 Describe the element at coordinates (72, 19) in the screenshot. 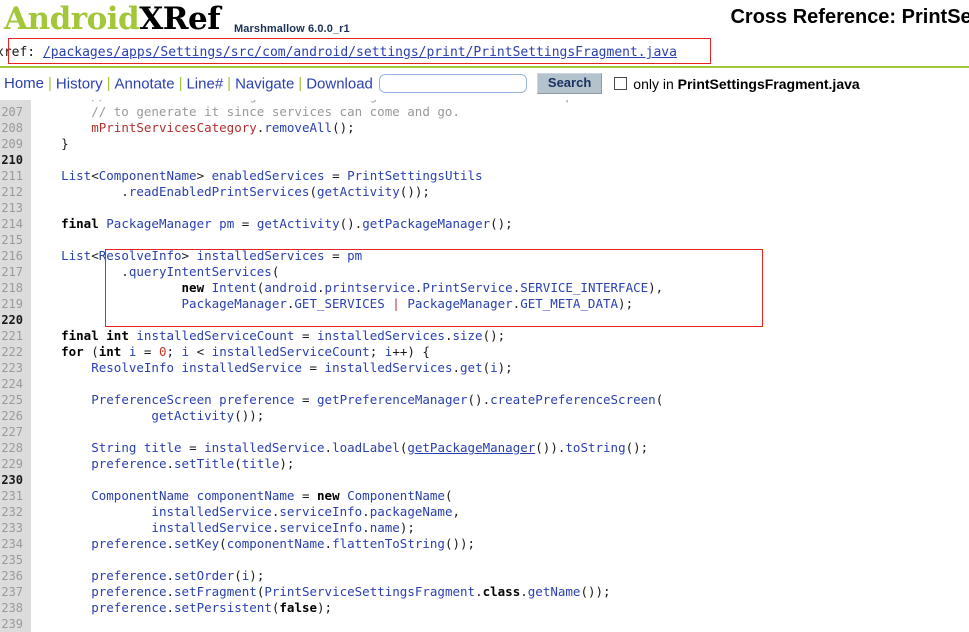

I see `logo-text-android: Android` at that location.